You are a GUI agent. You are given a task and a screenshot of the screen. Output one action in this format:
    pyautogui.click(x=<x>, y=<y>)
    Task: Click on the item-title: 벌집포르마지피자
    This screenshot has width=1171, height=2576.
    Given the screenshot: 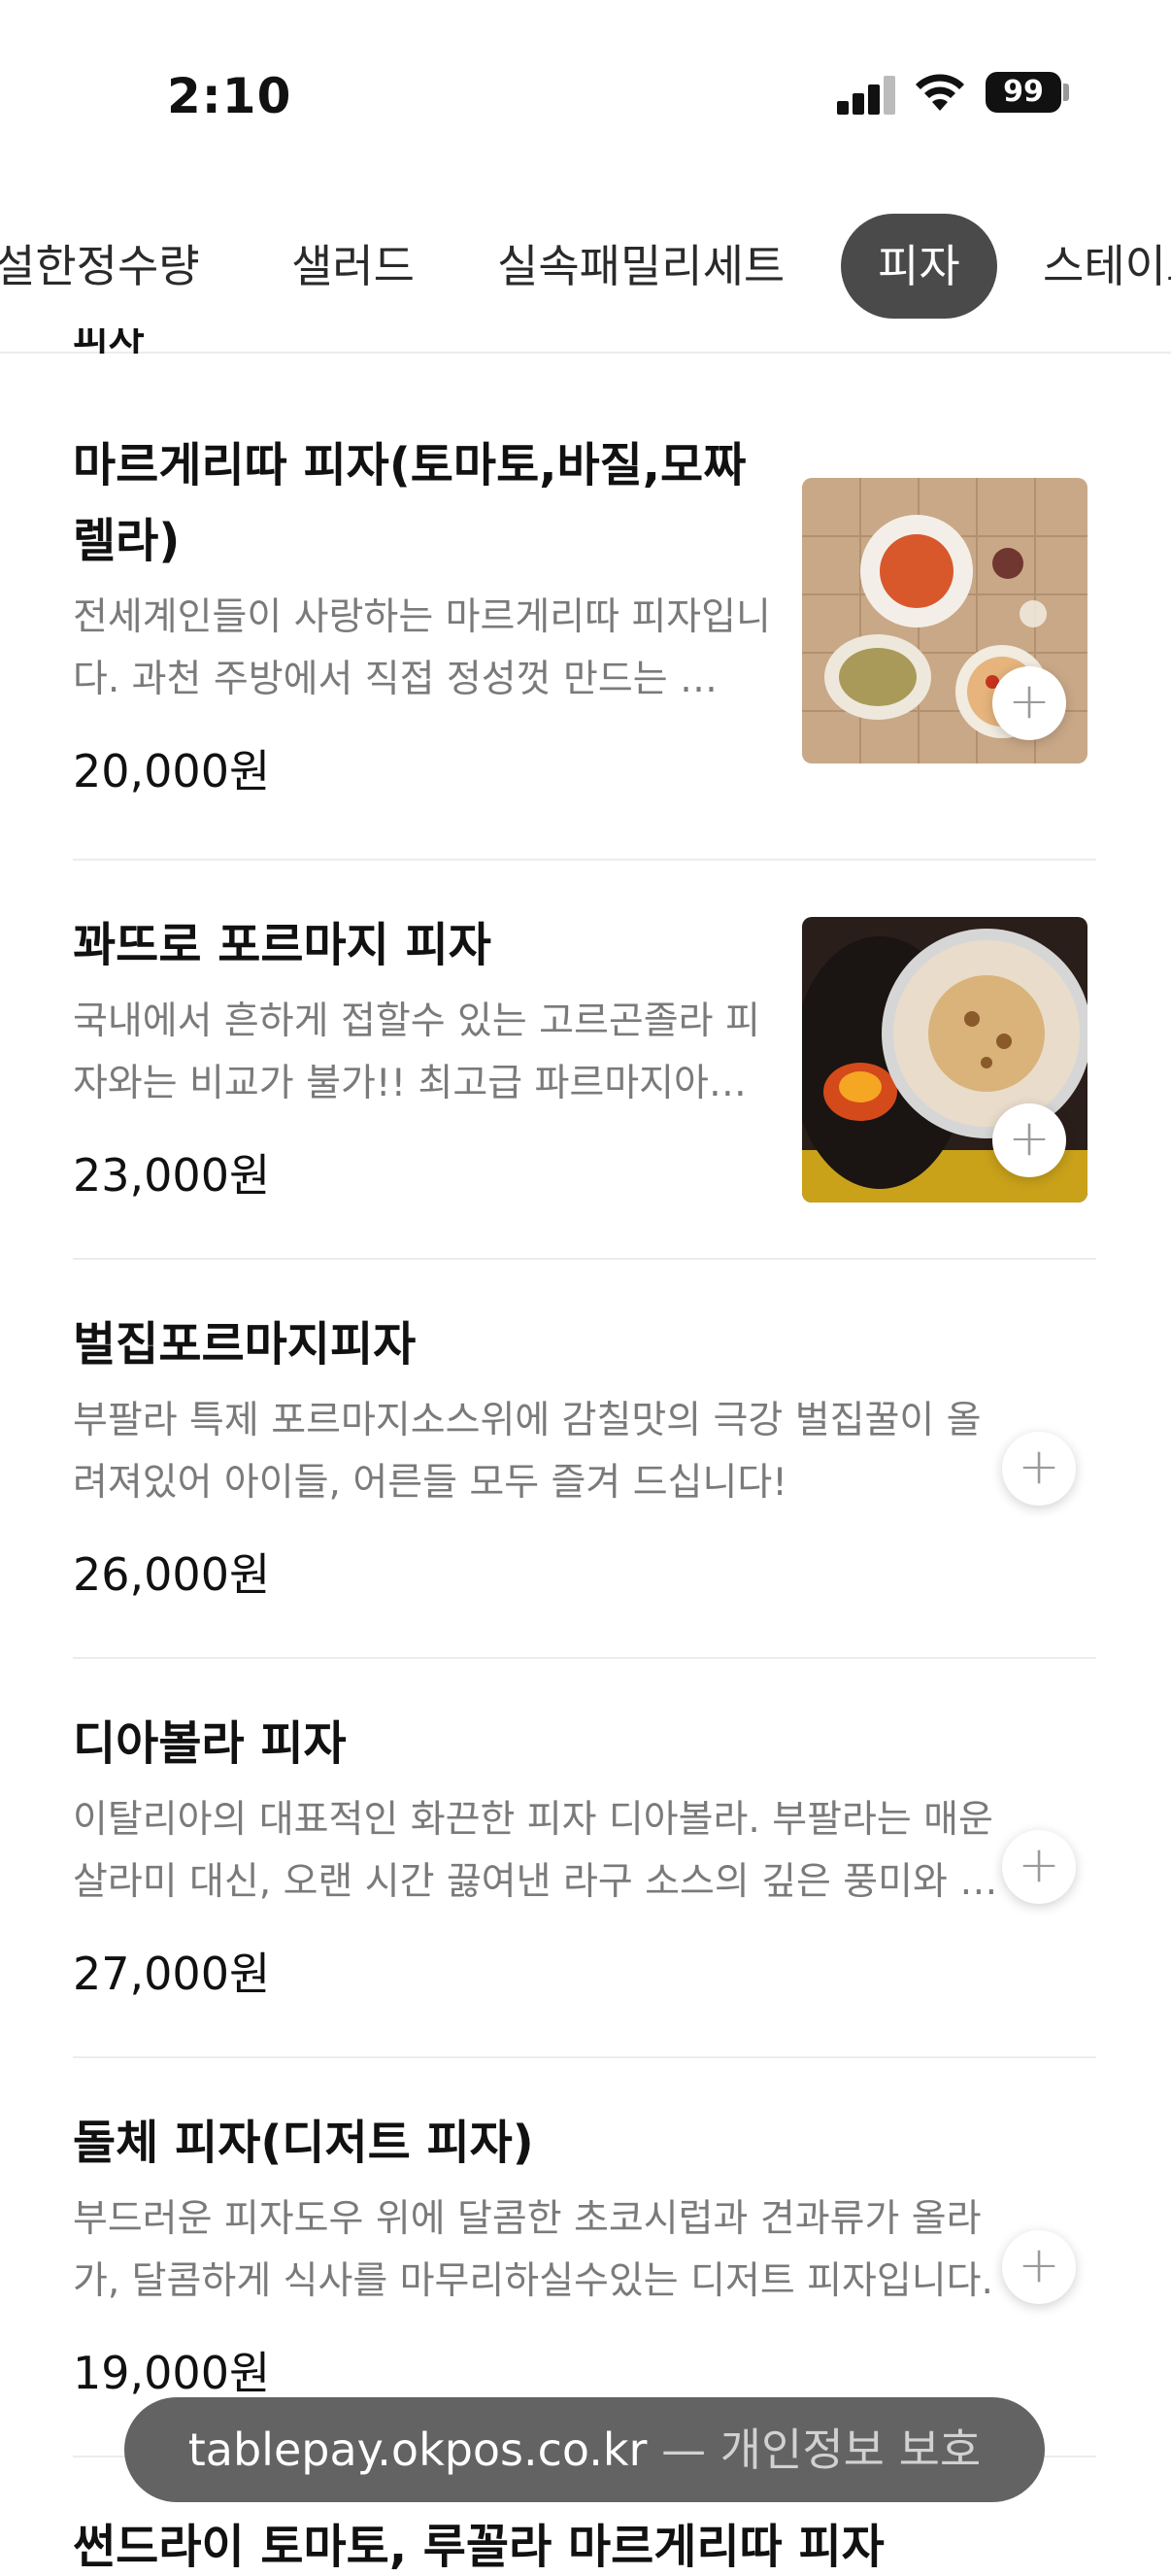 What is the action you would take?
    pyautogui.click(x=245, y=1344)
    